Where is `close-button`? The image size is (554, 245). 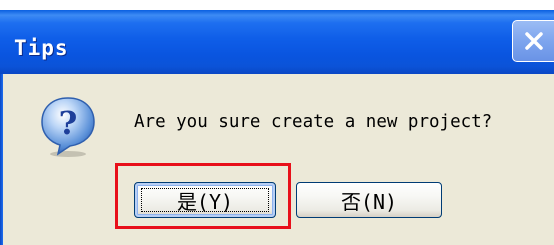
close-button is located at coordinates (533, 41).